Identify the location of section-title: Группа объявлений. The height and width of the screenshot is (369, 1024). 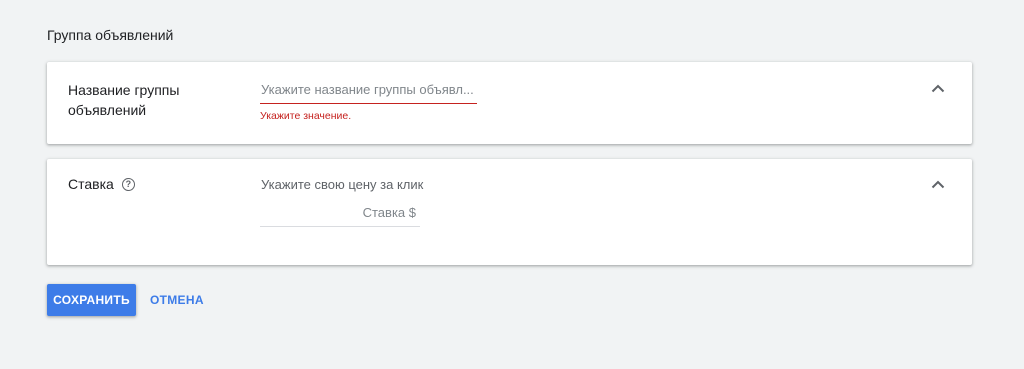
(110, 35).